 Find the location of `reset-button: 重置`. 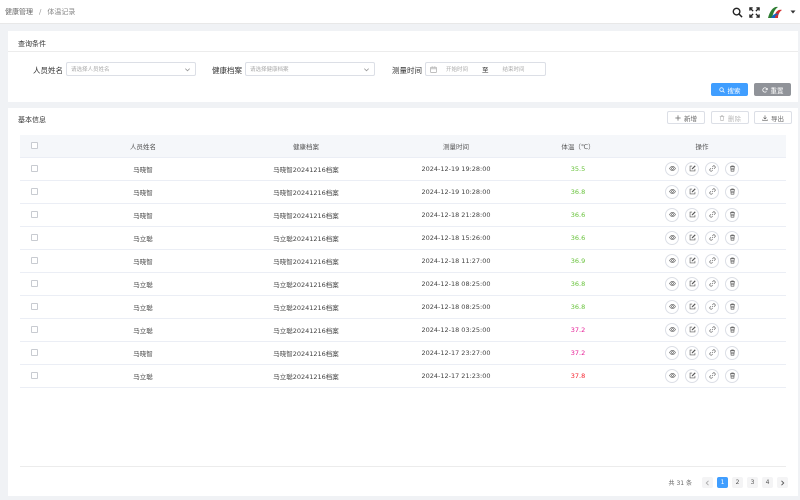

reset-button: 重置 is located at coordinates (772, 89).